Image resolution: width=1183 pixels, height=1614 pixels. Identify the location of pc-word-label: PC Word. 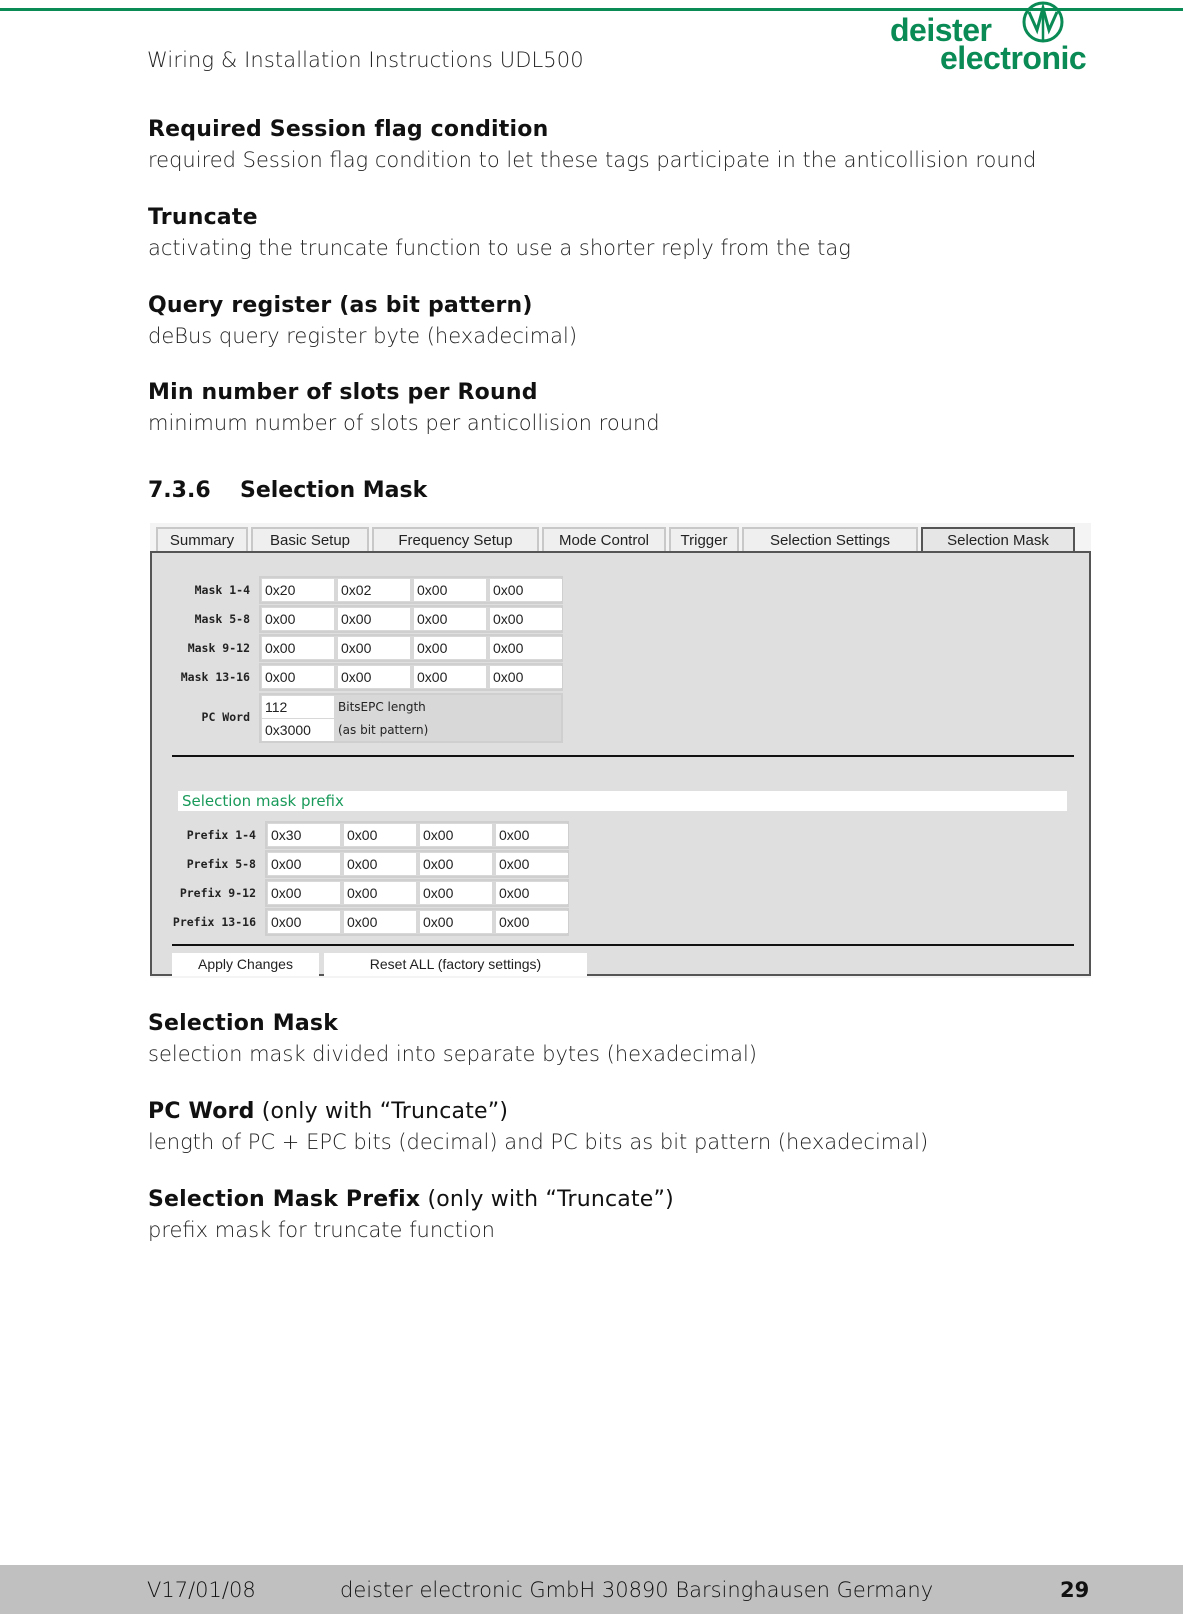
(225, 717).